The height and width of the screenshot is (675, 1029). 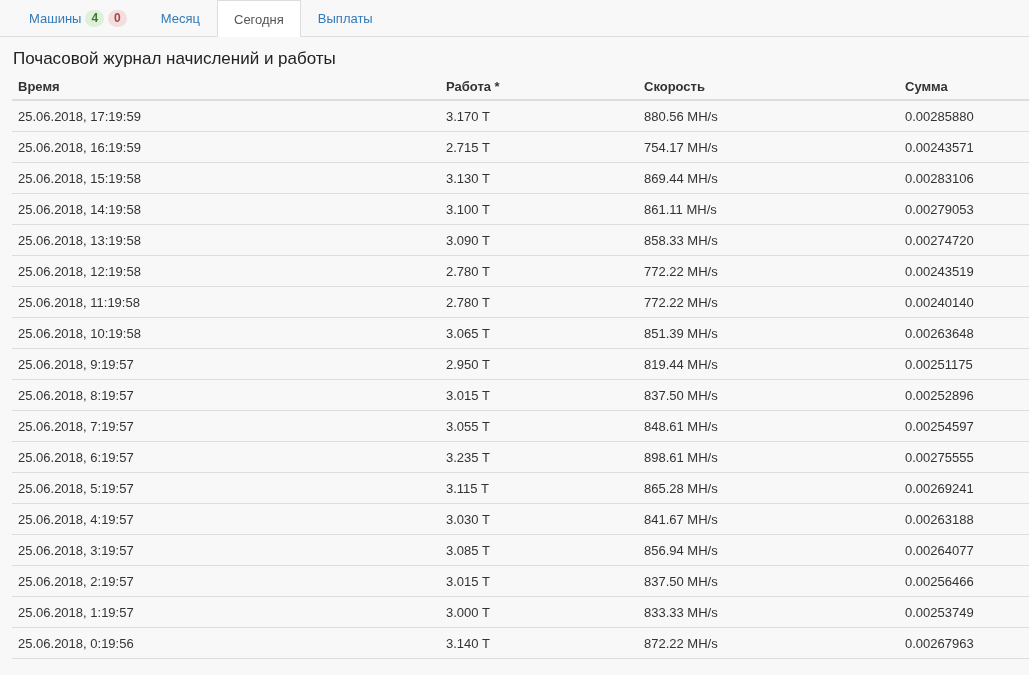 What do you see at coordinates (768, 488) in the screenshot?
I see `table-cell: 865.28 MH/s` at bounding box center [768, 488].